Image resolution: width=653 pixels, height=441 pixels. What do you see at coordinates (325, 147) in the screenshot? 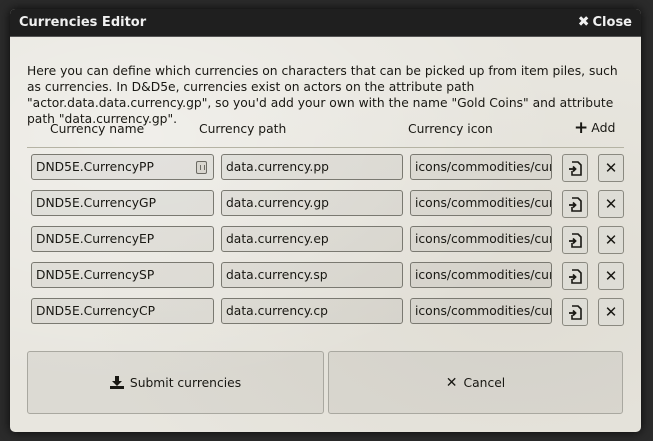
I see `header-divider` at bounding box center [325, 147].